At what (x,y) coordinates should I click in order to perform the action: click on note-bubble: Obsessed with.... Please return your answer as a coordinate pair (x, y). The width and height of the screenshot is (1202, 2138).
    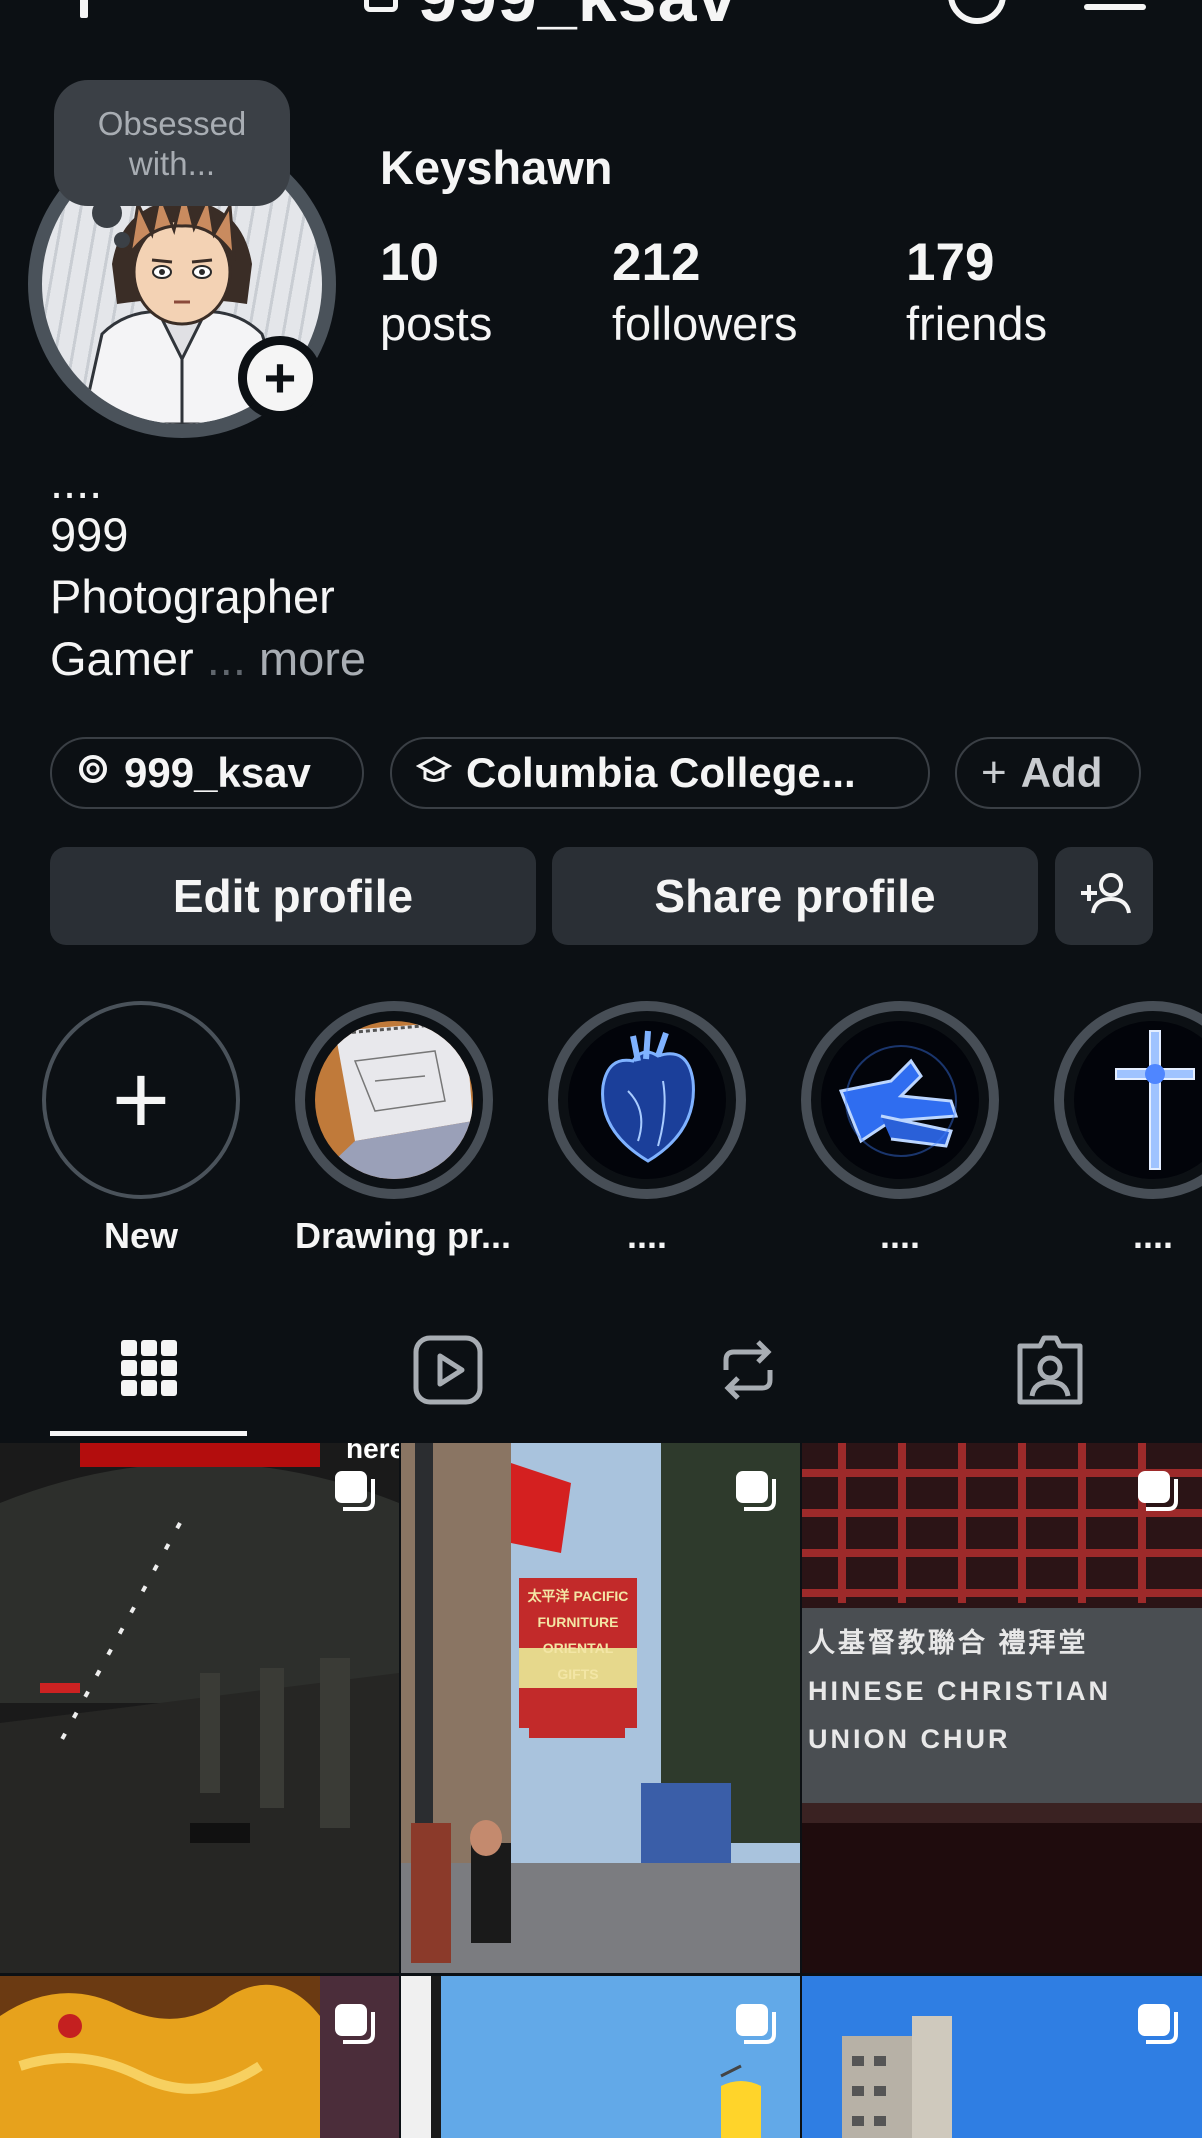
    Looking at the image, I should click on (172, 143).